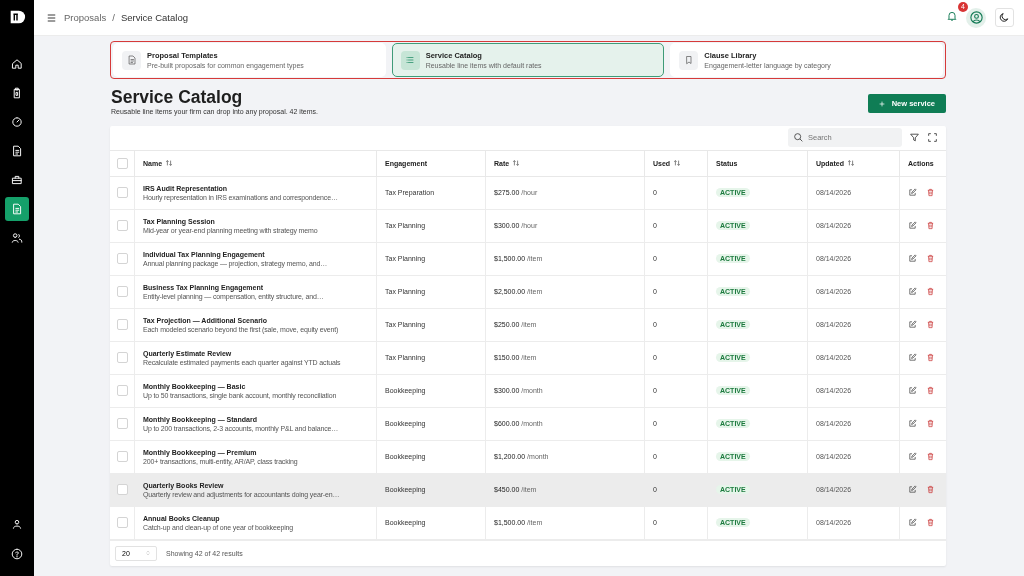 The height and width of the screenshot is (576, 1024). Describe the element at coordinates (17, 93) in the screenshot. I see `clipboard-icon` at that location.